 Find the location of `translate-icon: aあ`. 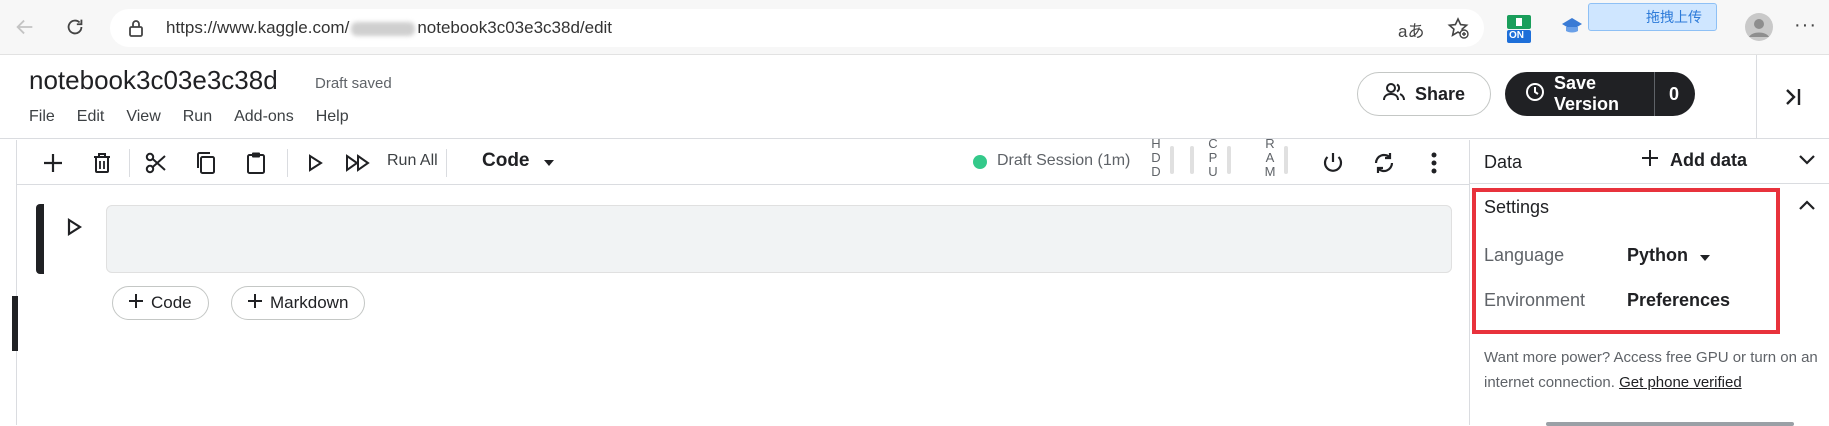

translate-icon: aあ is located at coordinates (1411, 29).